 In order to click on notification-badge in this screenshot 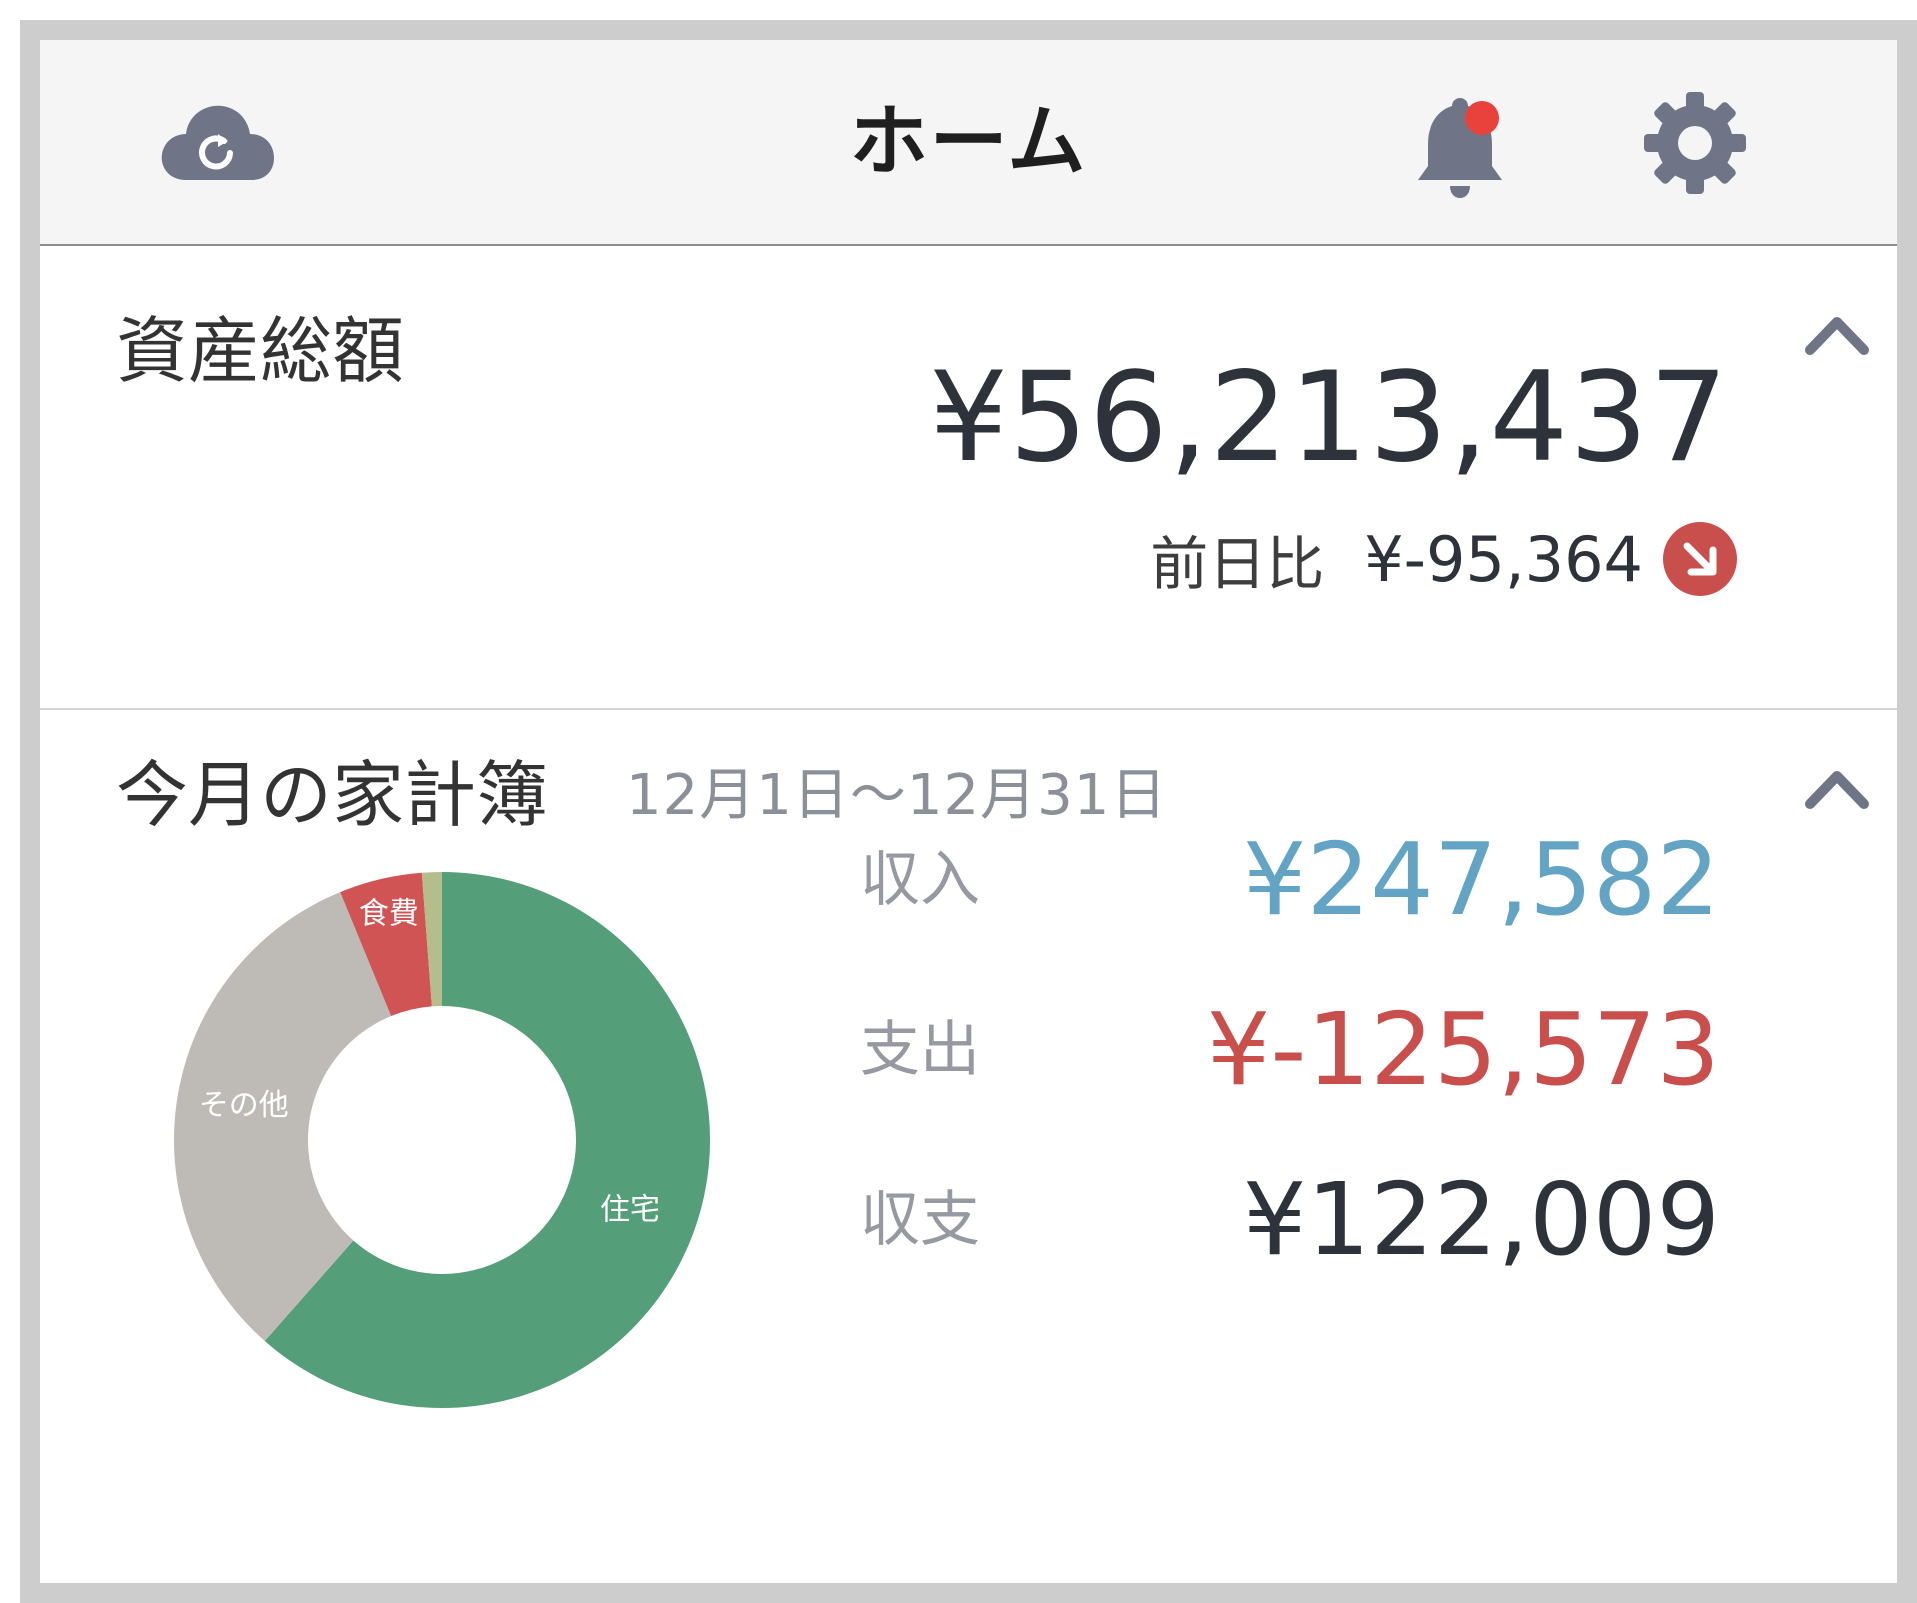, I will do `click(1482, 118)`.